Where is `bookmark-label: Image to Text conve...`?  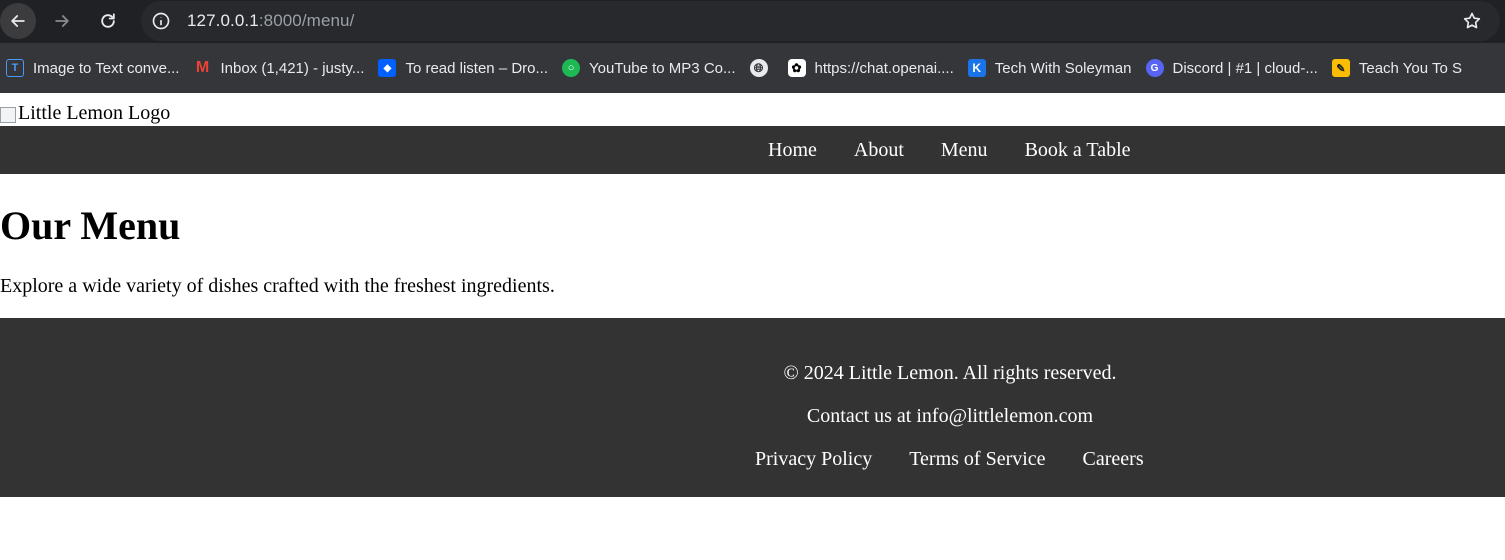 bookmark-label: Image to Text conve... is located at coordinates (106, 68).